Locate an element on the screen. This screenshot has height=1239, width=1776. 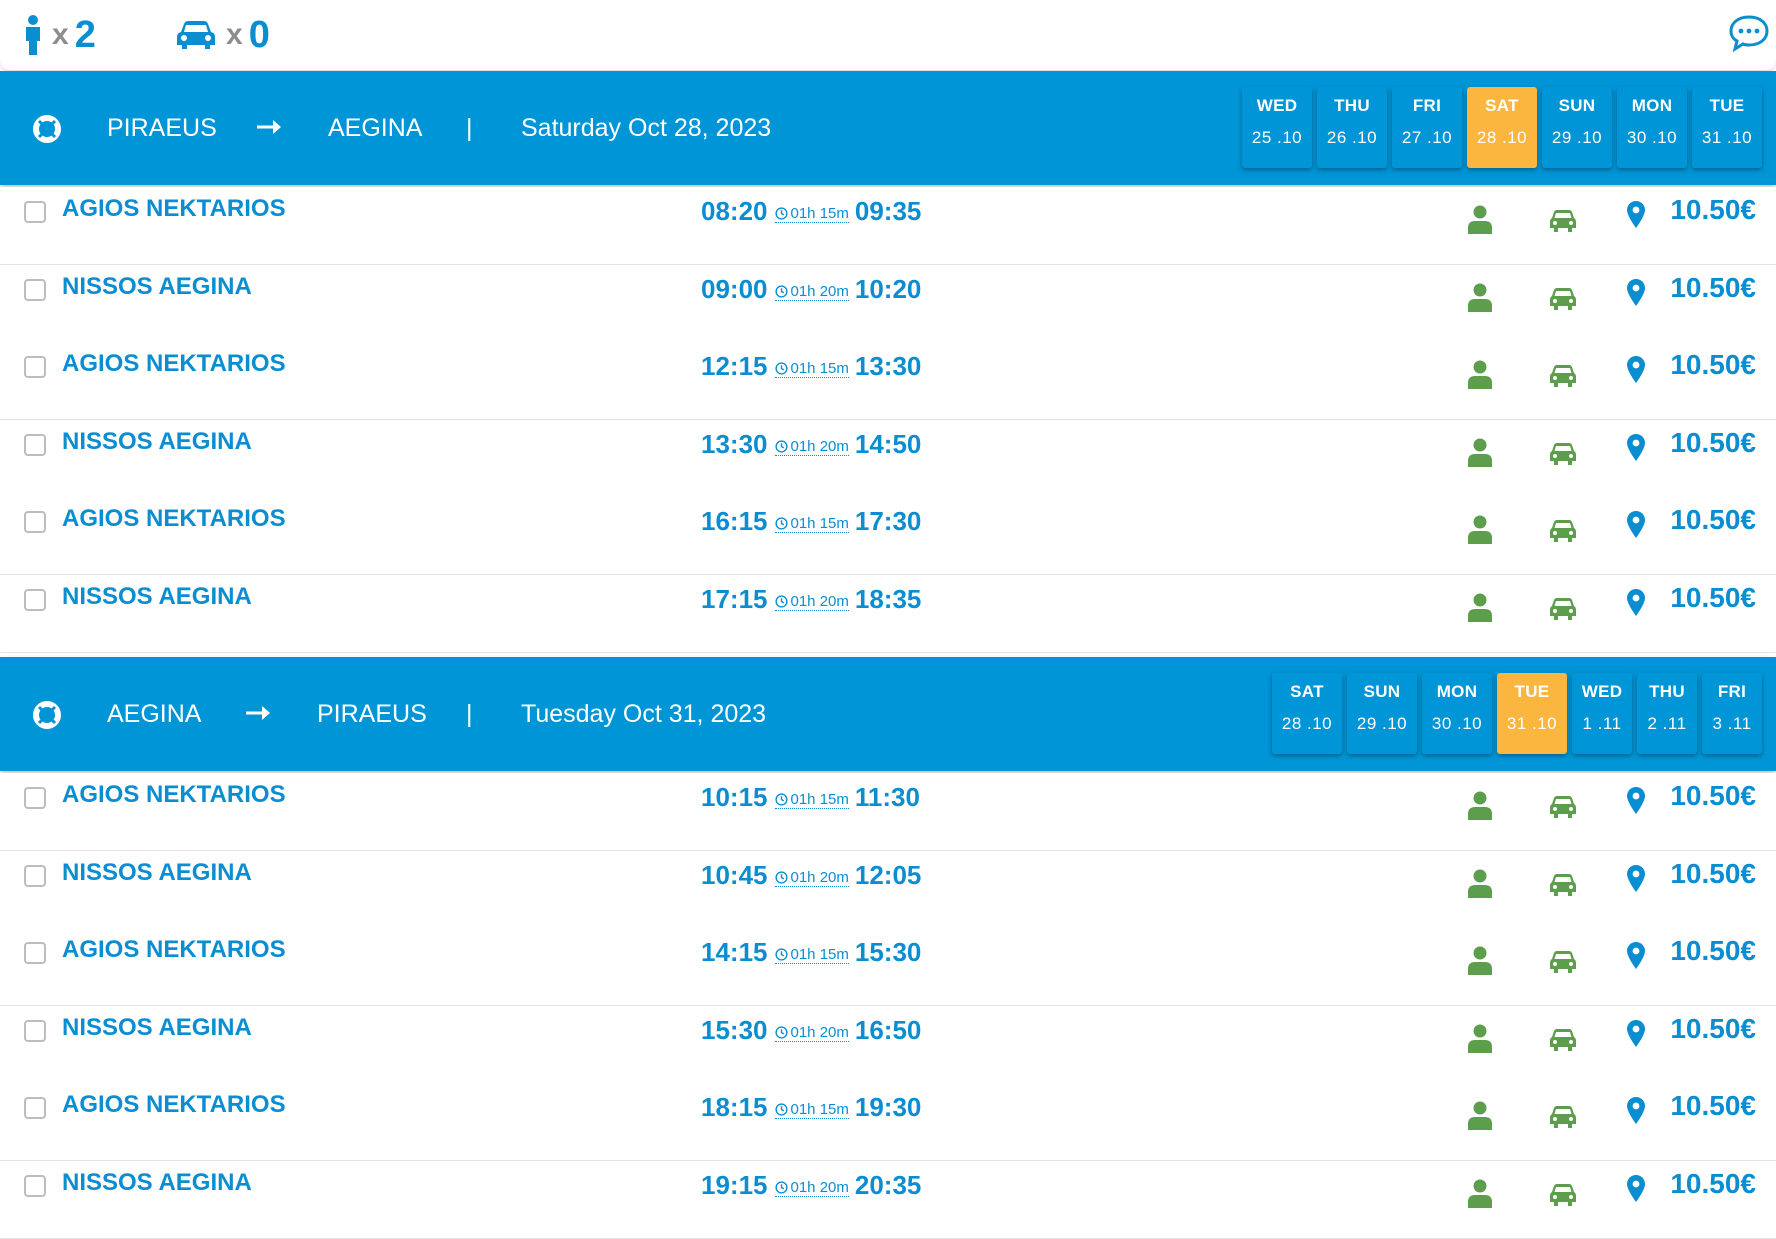
trip-row: NISSOS AEGINA 15:30 01h 20m 16:50 10.50€ is located at coordinates (888, 1045).